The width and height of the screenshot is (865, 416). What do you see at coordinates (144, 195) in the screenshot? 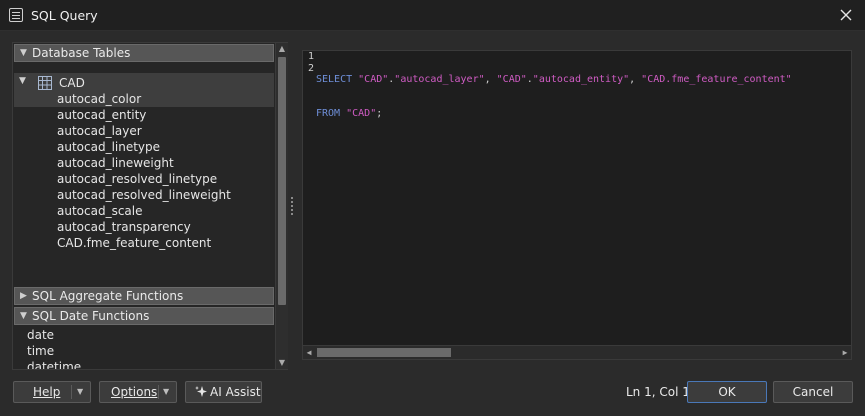
I see `tree-item-table: autocad_resolved_lineweight` at bounding box center [144, 195].